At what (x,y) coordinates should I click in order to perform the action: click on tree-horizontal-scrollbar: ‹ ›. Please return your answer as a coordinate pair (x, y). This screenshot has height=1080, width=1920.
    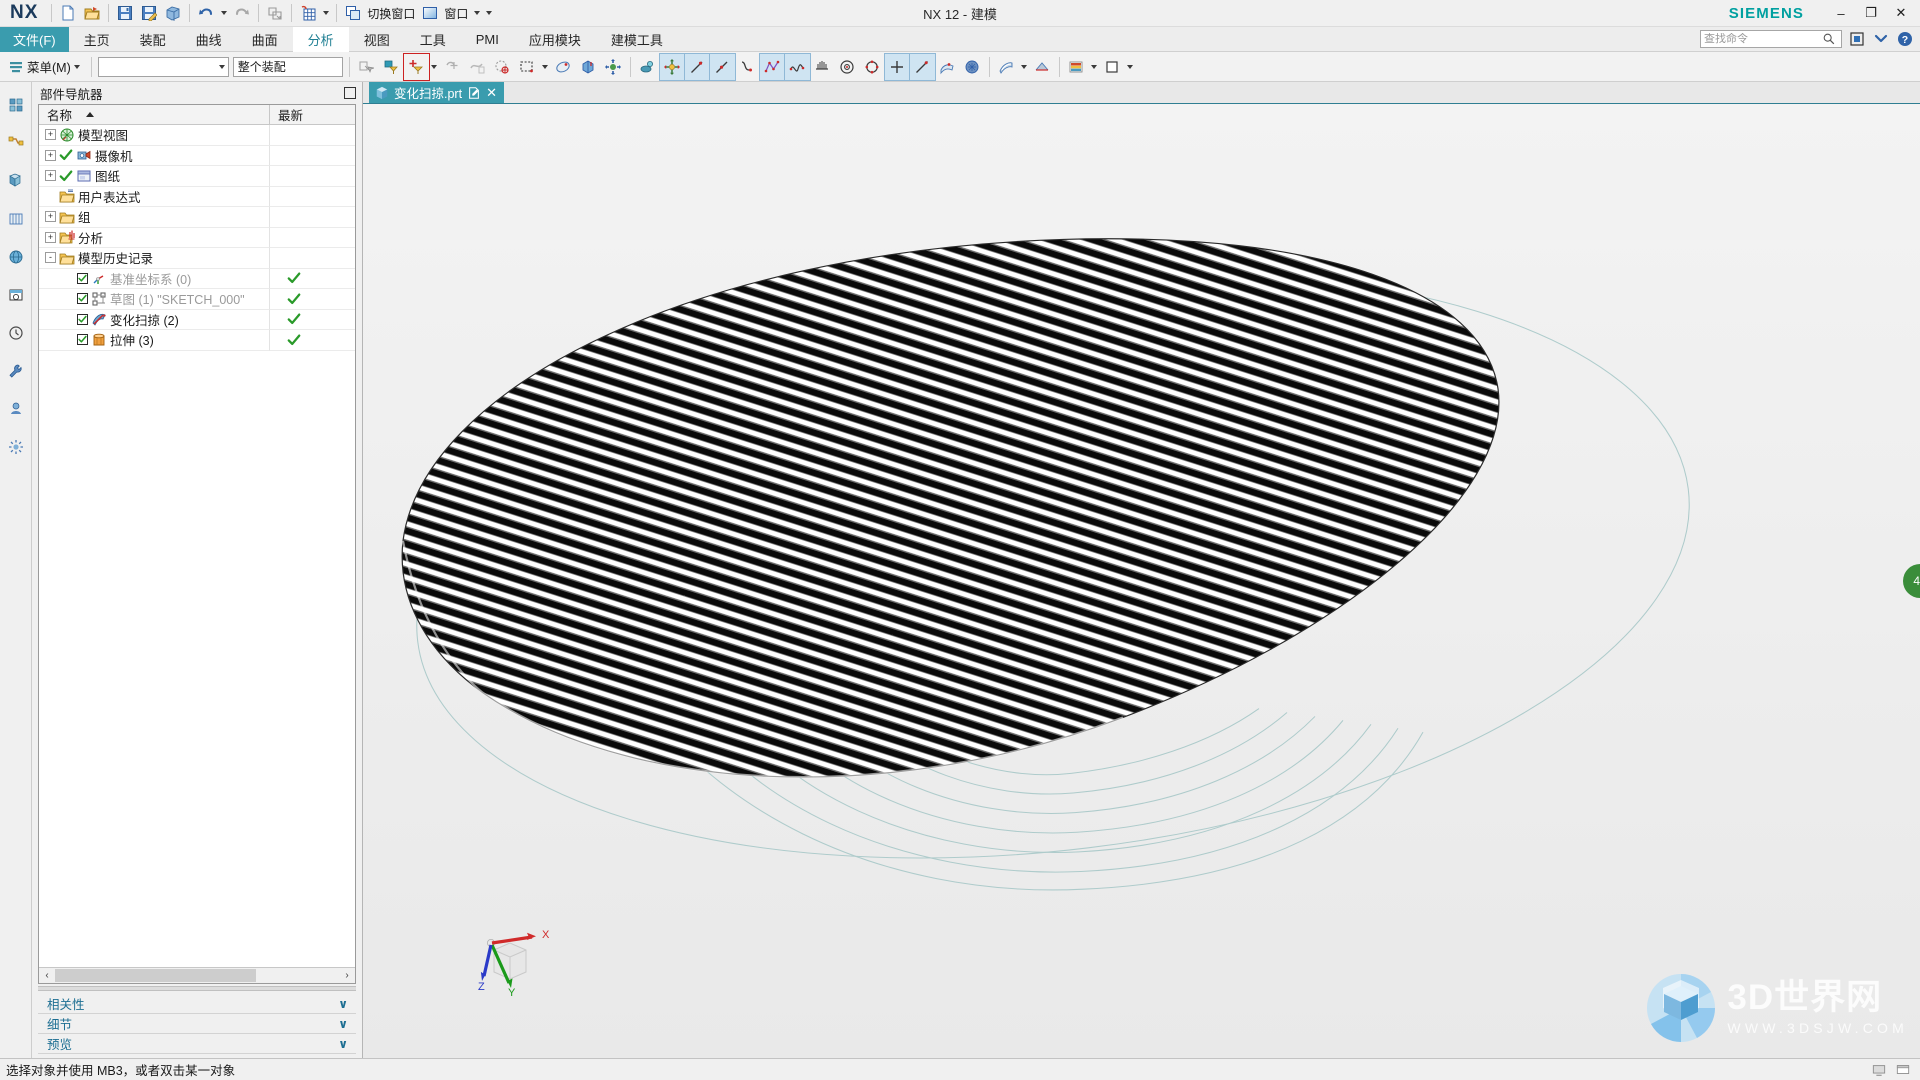
    Looking at the image, I should click on (197, 975).